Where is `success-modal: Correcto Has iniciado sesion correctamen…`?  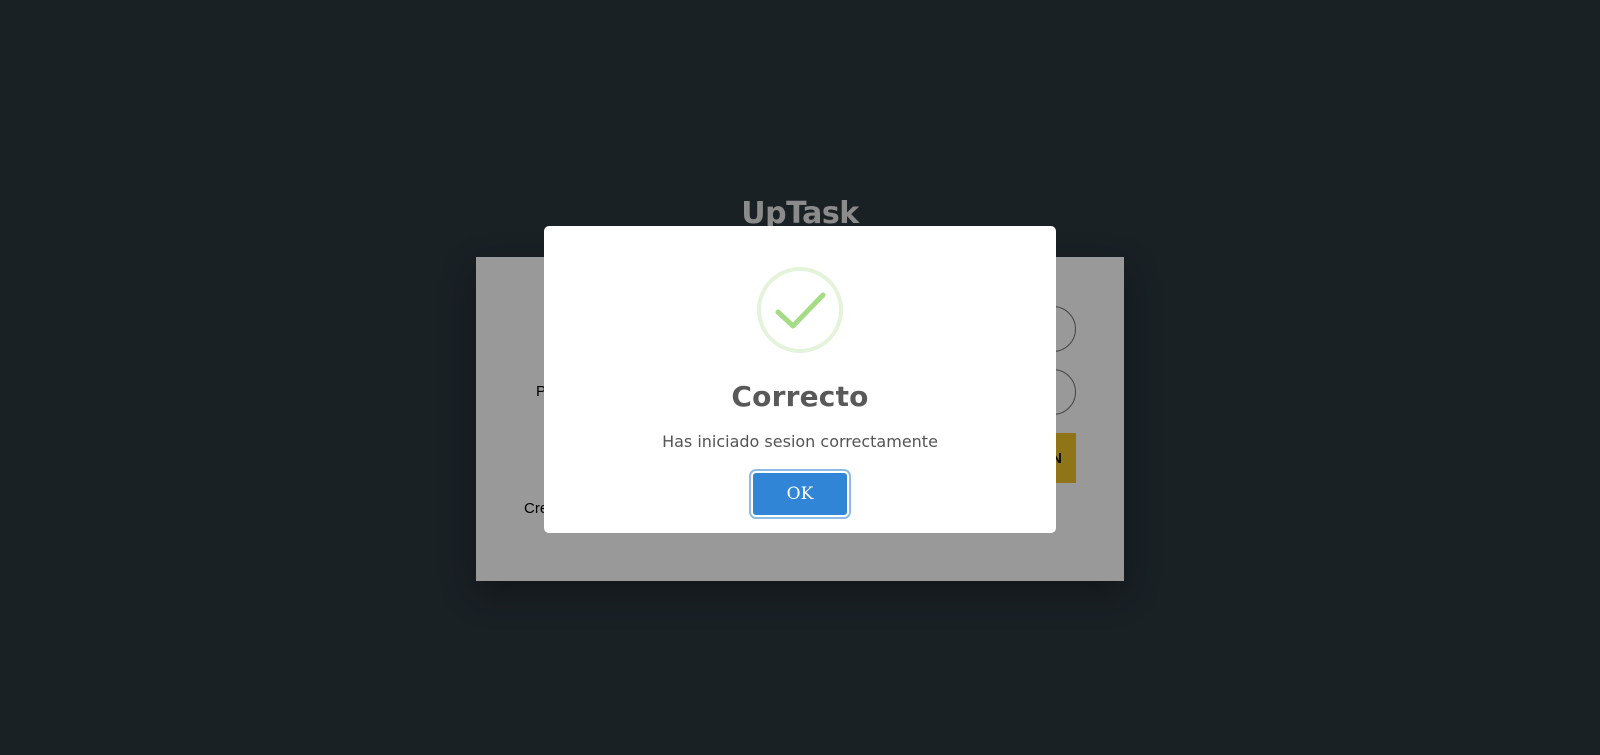
success-modal: Correcto Has iniciado sesion correctamen… is located at coordinates (800, 379).